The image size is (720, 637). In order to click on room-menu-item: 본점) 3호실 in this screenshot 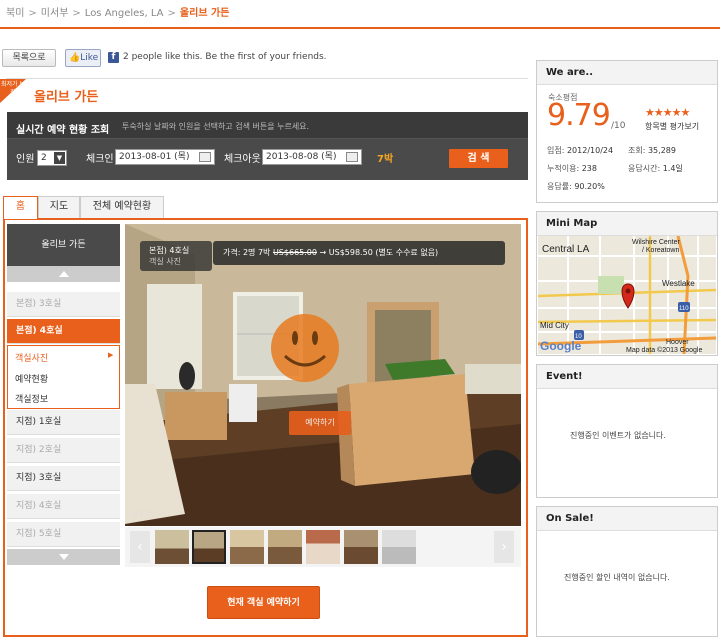, I will do `click(63, 304)`.